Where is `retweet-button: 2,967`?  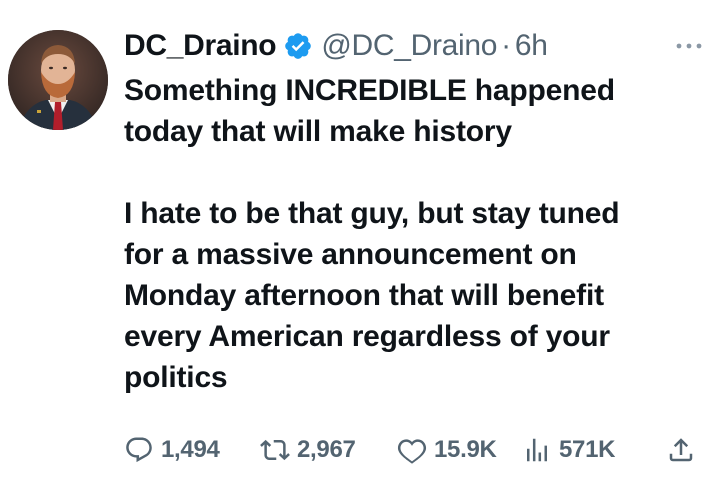
retweet-button: 2,967 is located at coordinates (308, 450).